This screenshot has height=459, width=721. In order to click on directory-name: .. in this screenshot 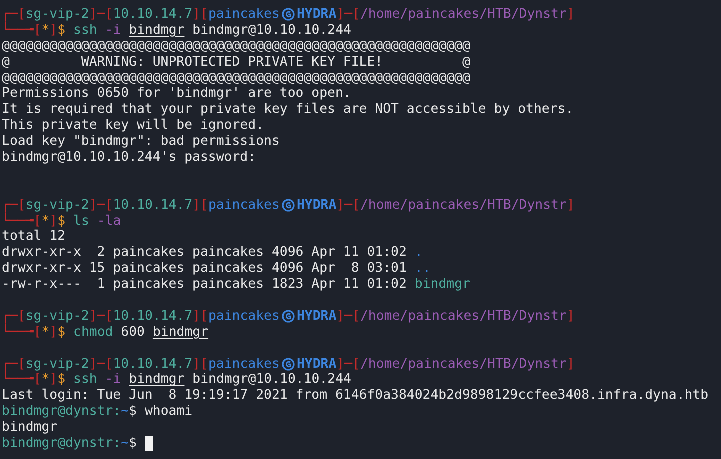, I will do `click(422, 269)`.